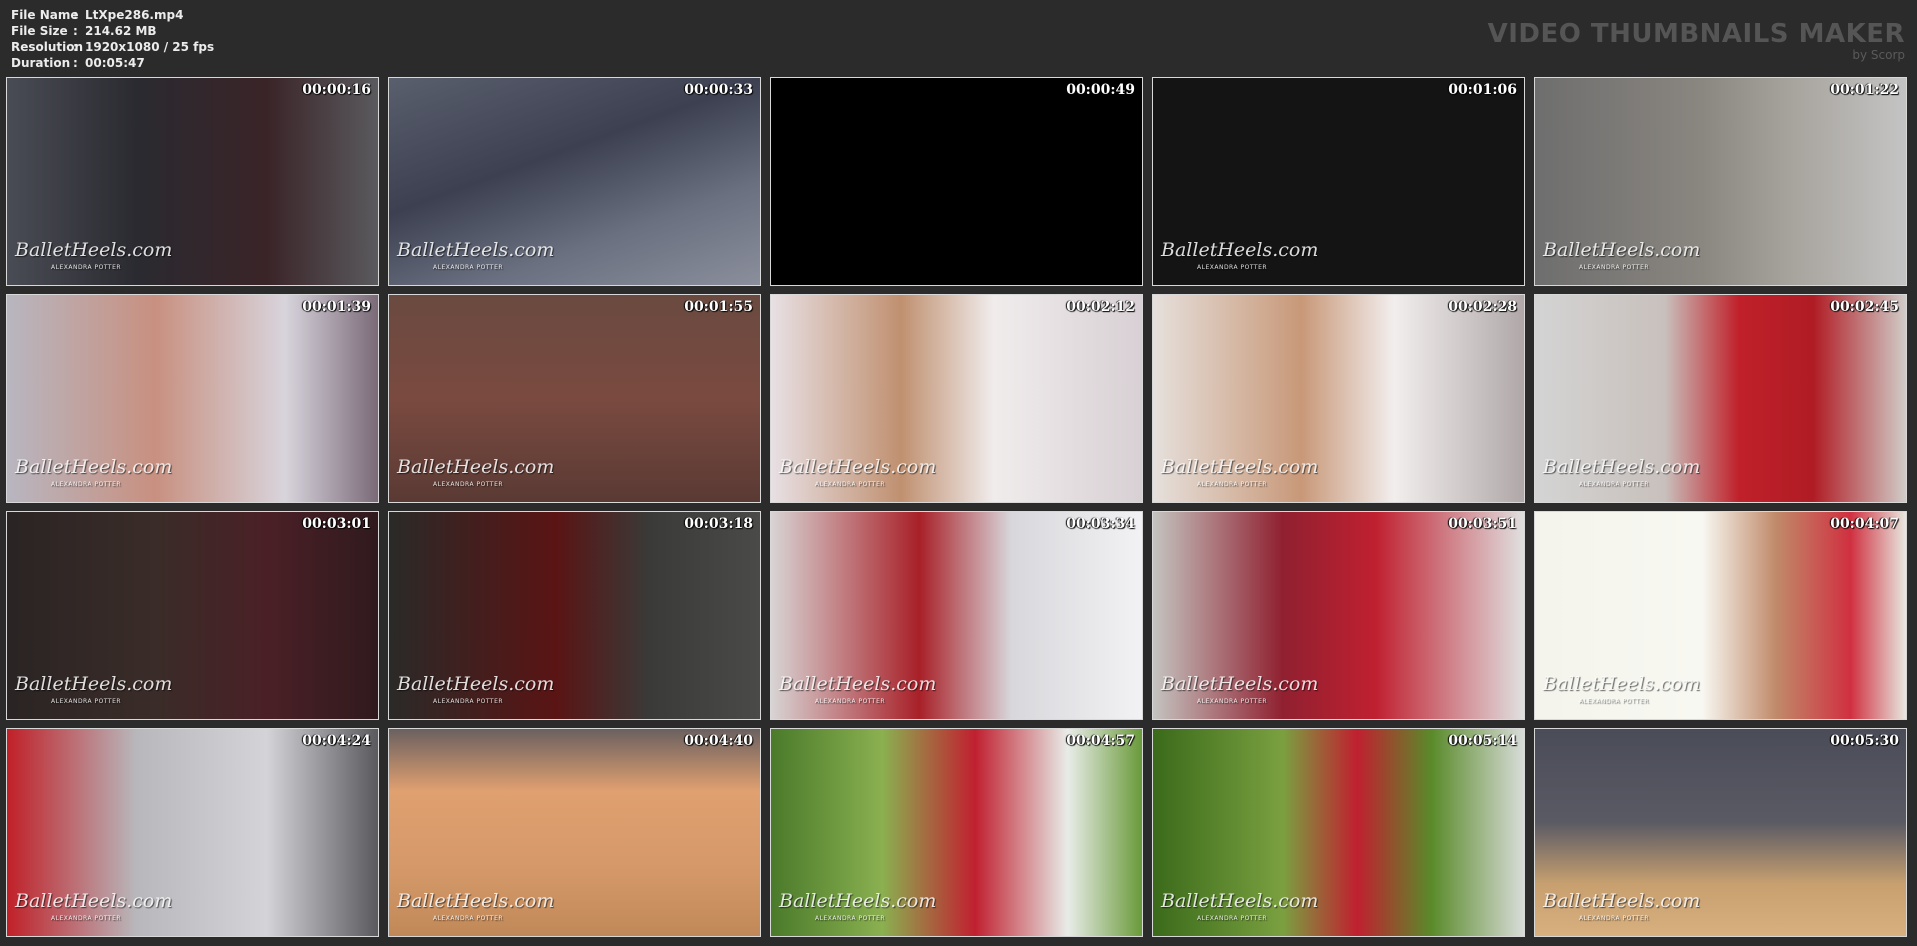 The image size is (1917, 946). What do you see at coordinates (1482, 524) in the screenshot?
I see `thumbnail-timestamp: 00:03:51` at bounding box center [1482, 524].